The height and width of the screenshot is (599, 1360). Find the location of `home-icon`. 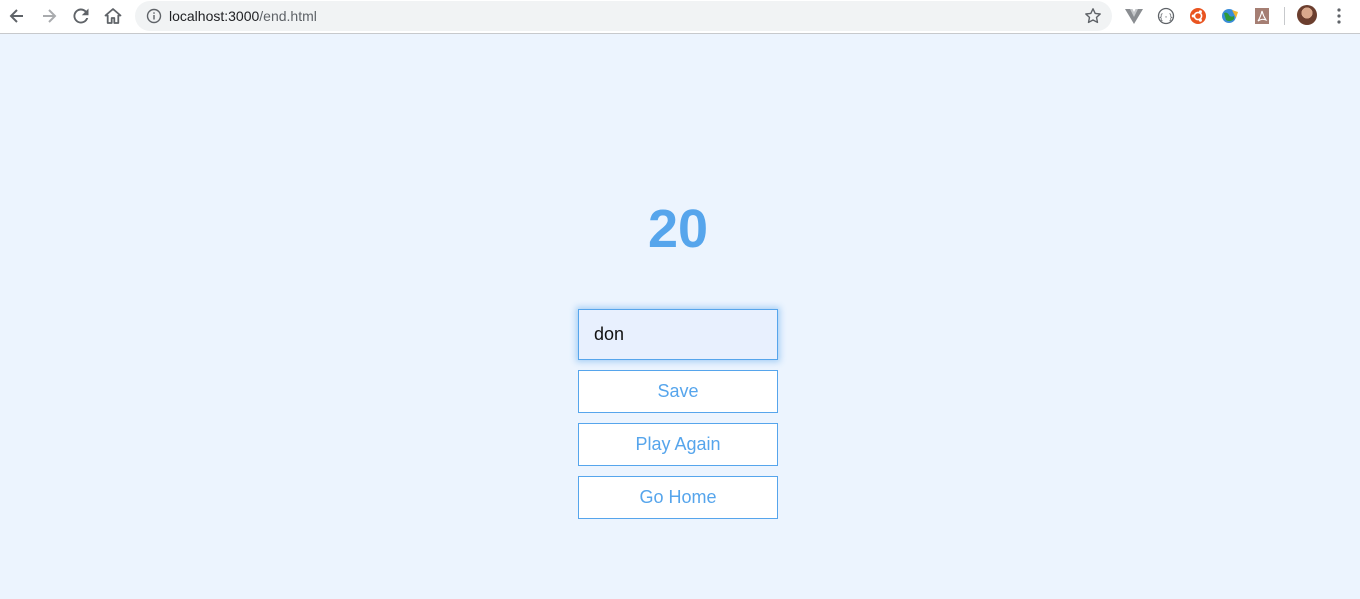

home-icon is located at coordinates (113, 16).